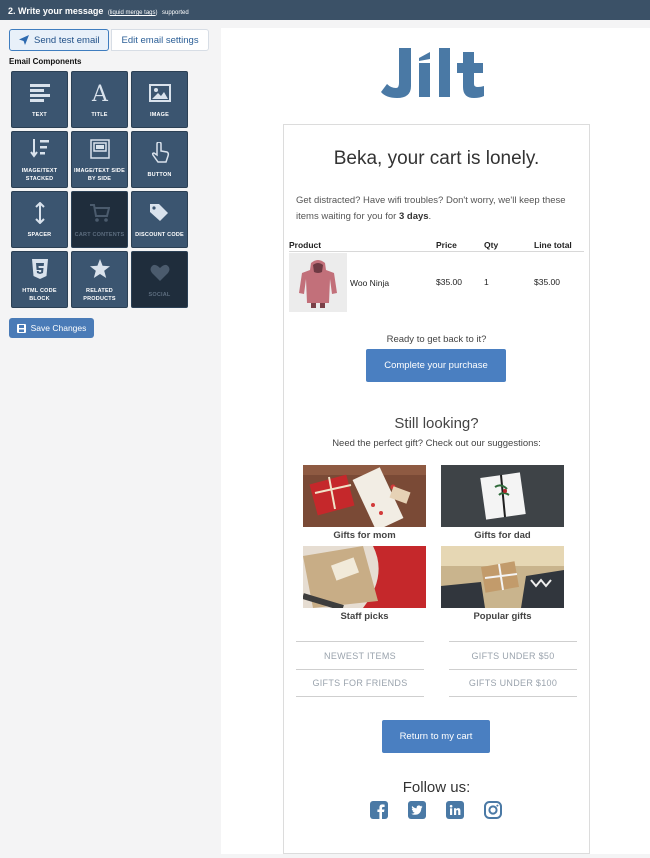 The image size is (650, 858). I want to click on floppy-disk-icon, so click(21, 328).